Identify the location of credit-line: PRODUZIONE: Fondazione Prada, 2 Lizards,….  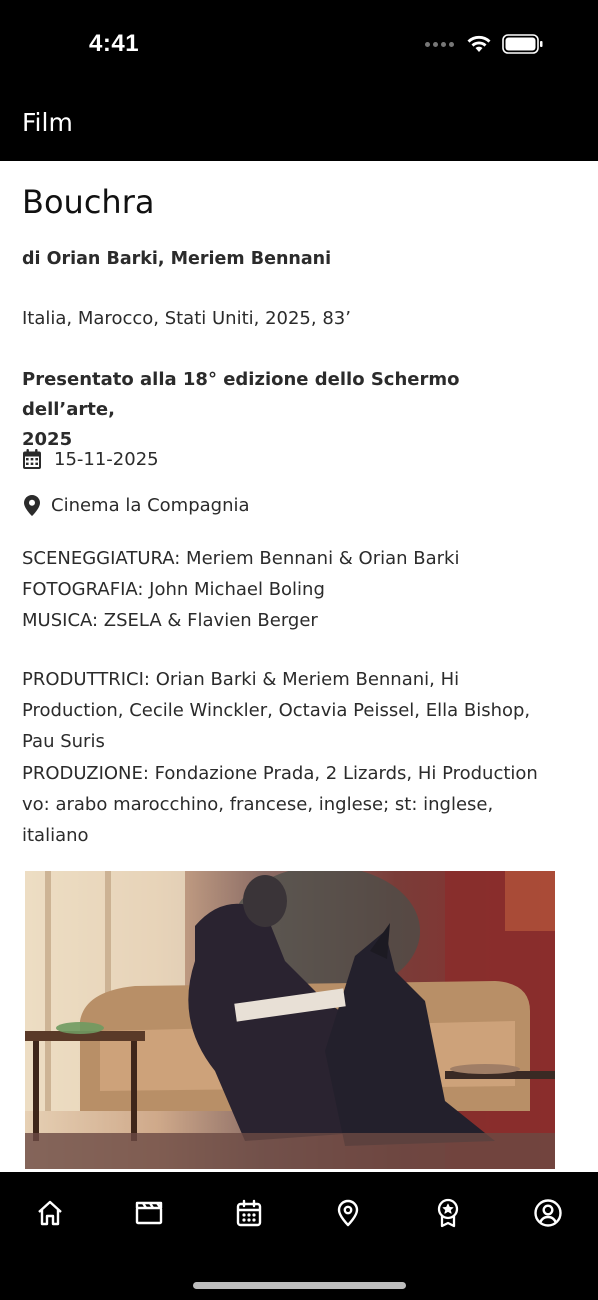
(280, 773).